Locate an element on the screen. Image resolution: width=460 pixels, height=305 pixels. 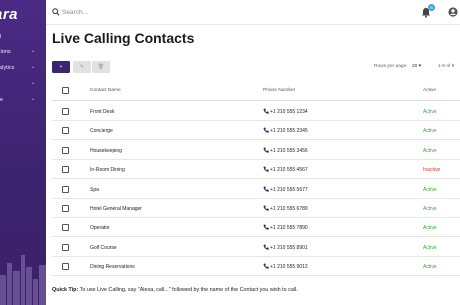
contact-name-cell: Operator is located at coordinates (100, 228).